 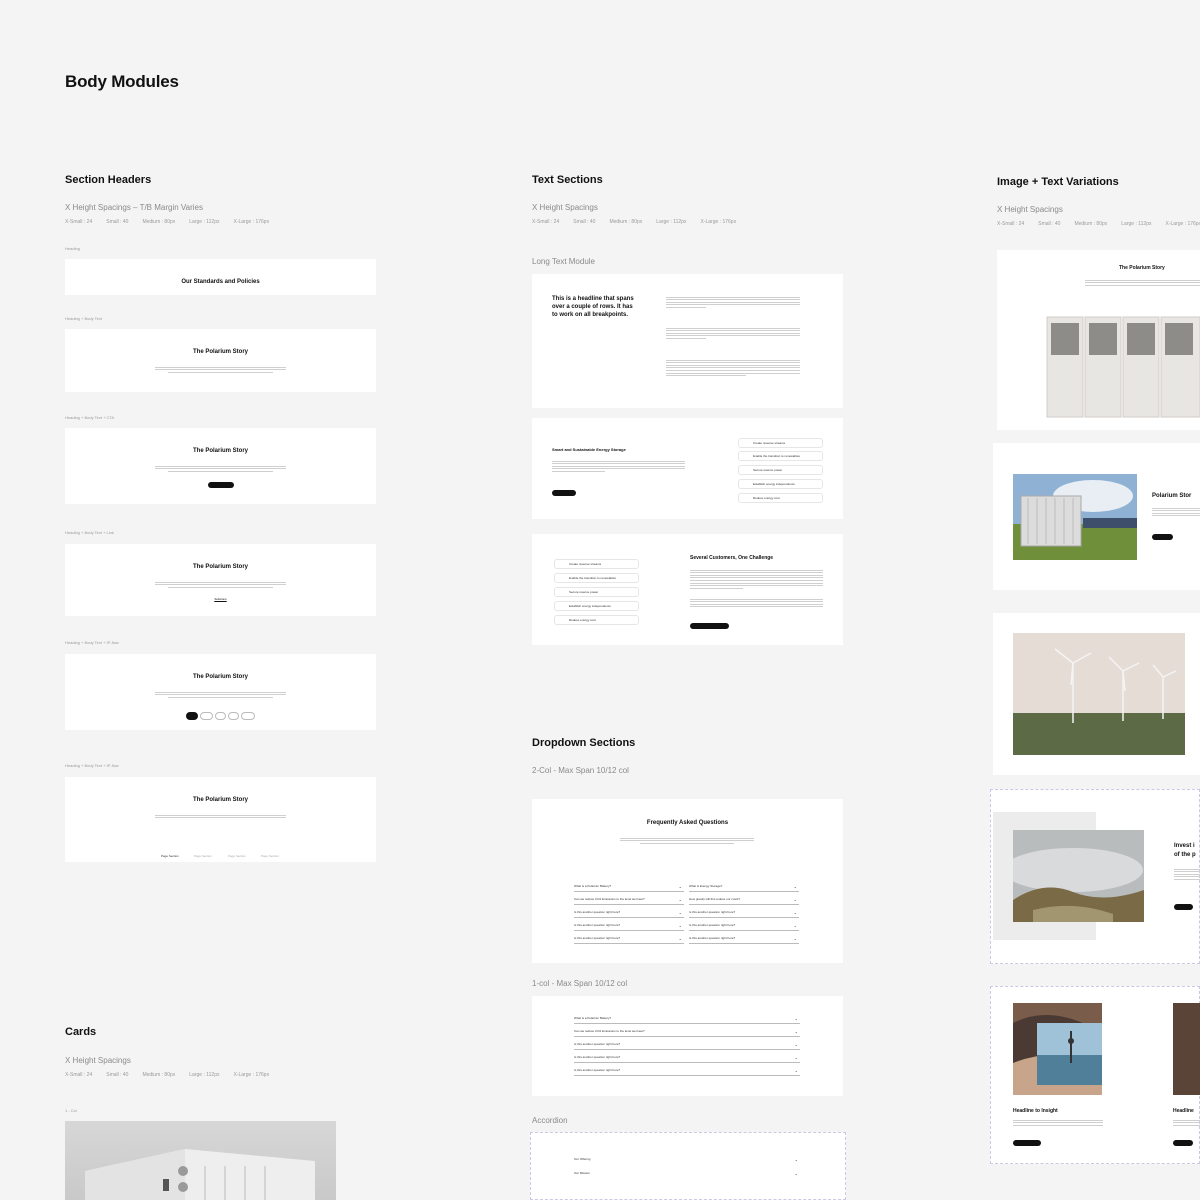 I want to click on section-headers-subtitle: X Height Spacings – T/B Margin Varies, so click(x=134, y=207).